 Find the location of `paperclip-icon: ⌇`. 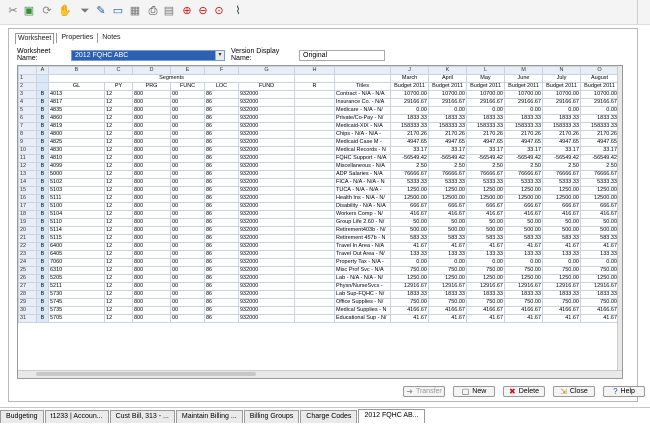

paperclip-icon: ⌇ is located at coordinates (238, 11).